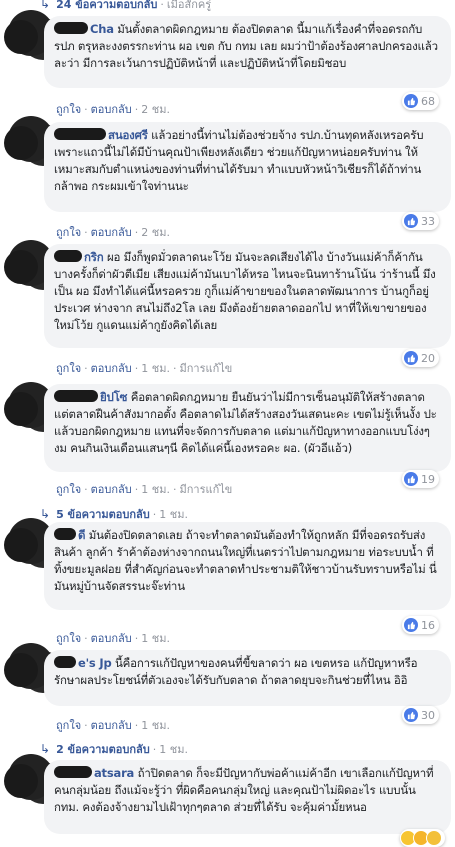  Describe the element at coordinates (420, 625) in the screenshot. I see `reaction-count: 16` at that location.